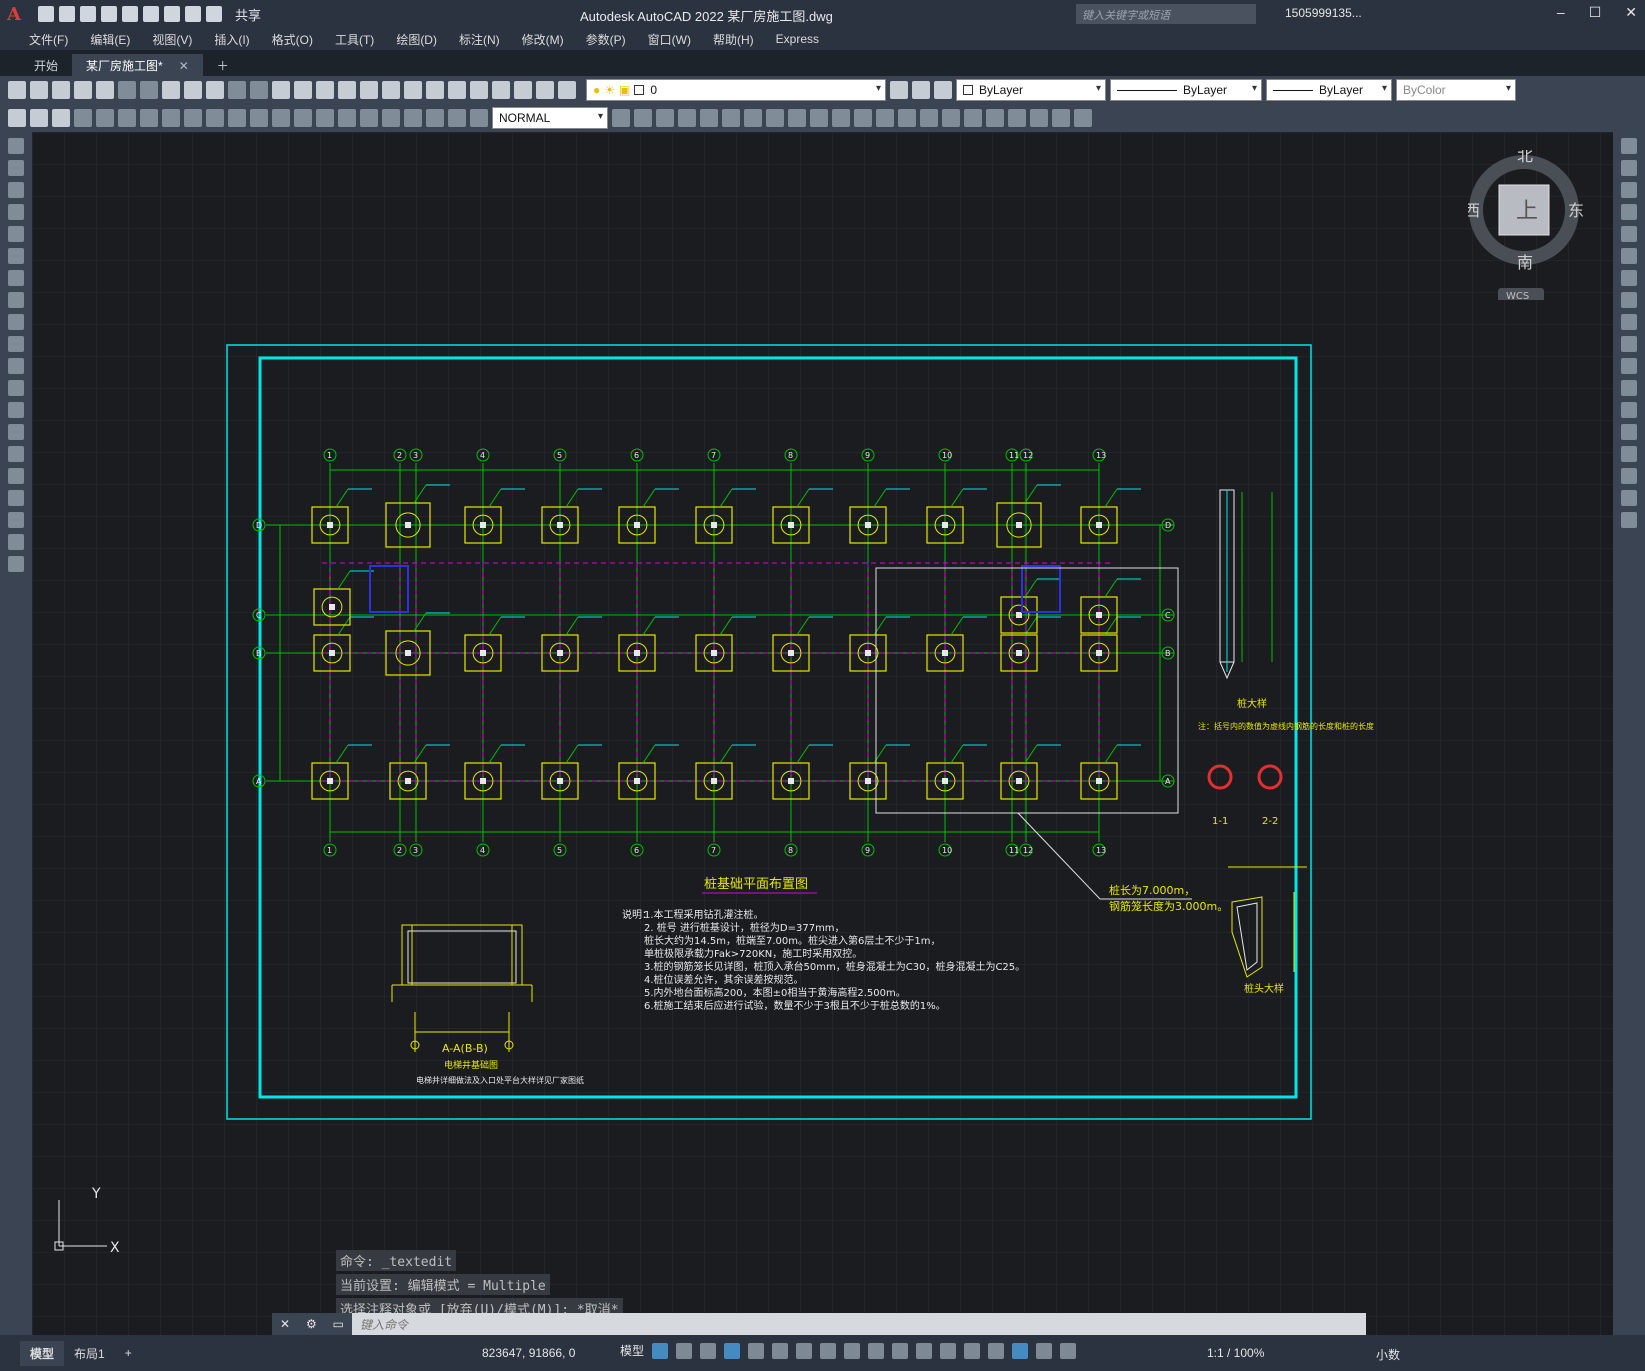  Describe the element at coordinates (16, 256) in the screenshot. I see `arc-icon` at that location.